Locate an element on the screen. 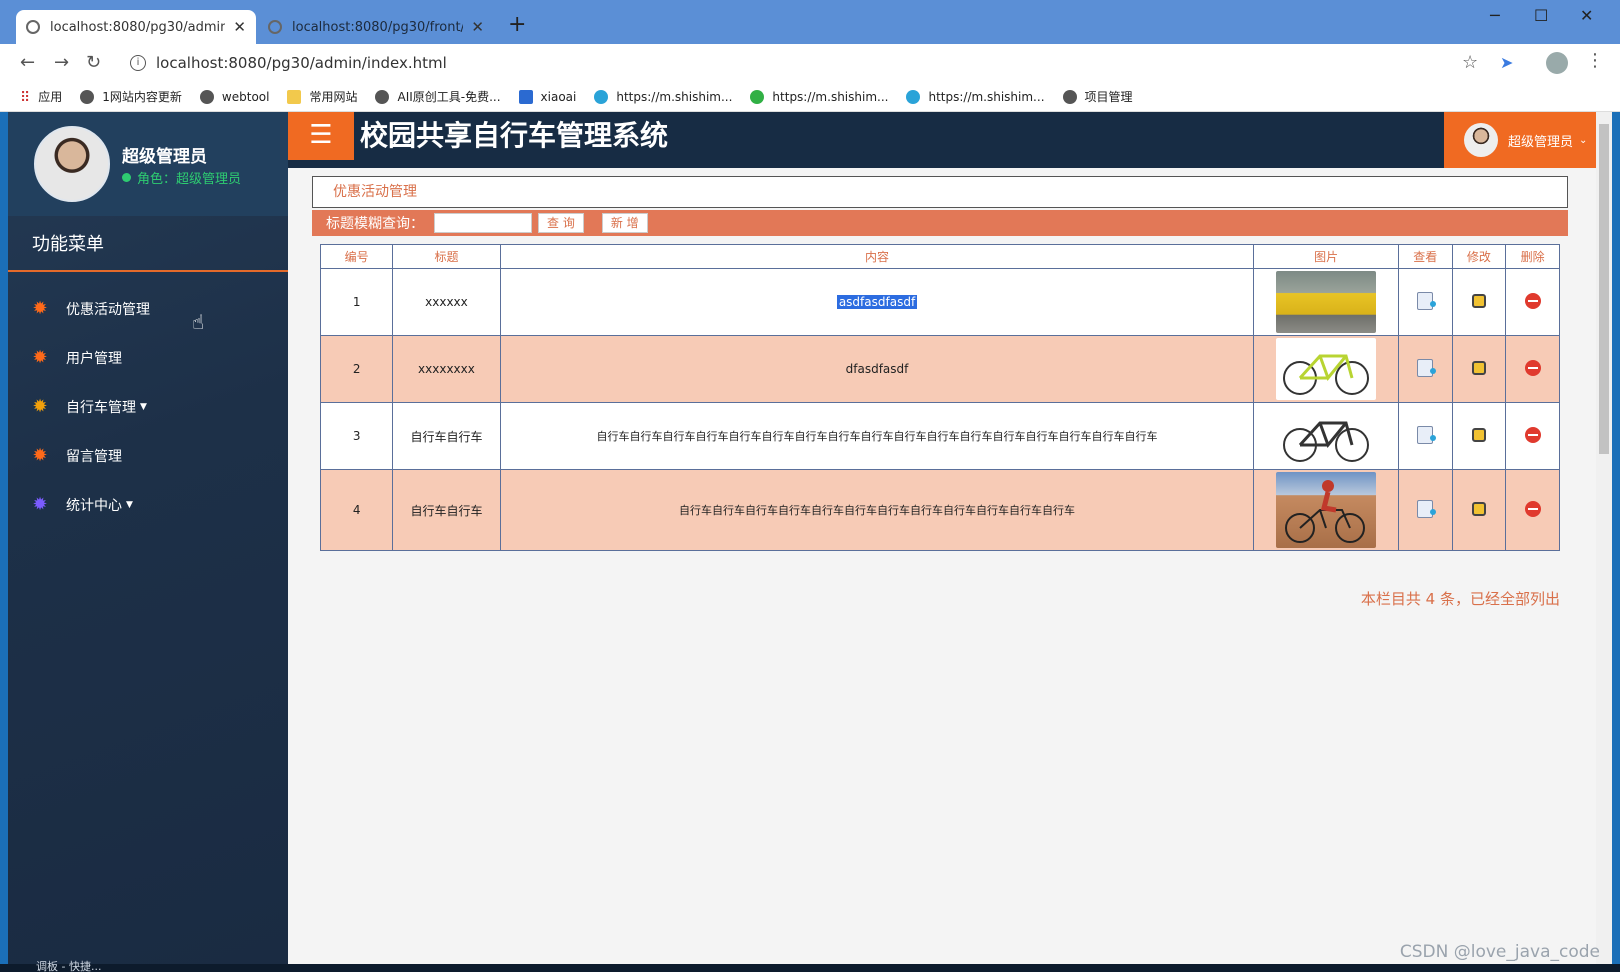  bookmark-apps: ⠿ 应用 is located at coordinates (41, 97).